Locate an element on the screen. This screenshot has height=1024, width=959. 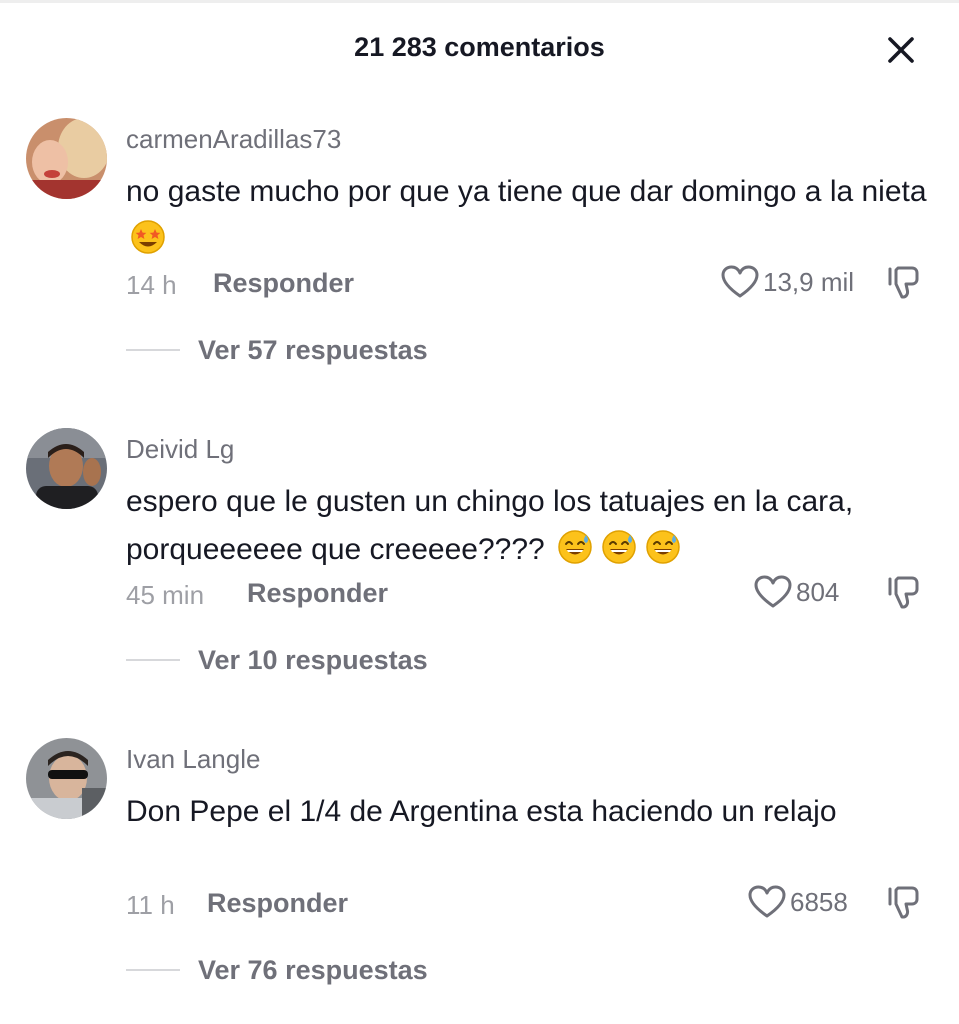
like-count: 6858 is located at coordinates (819, 901).